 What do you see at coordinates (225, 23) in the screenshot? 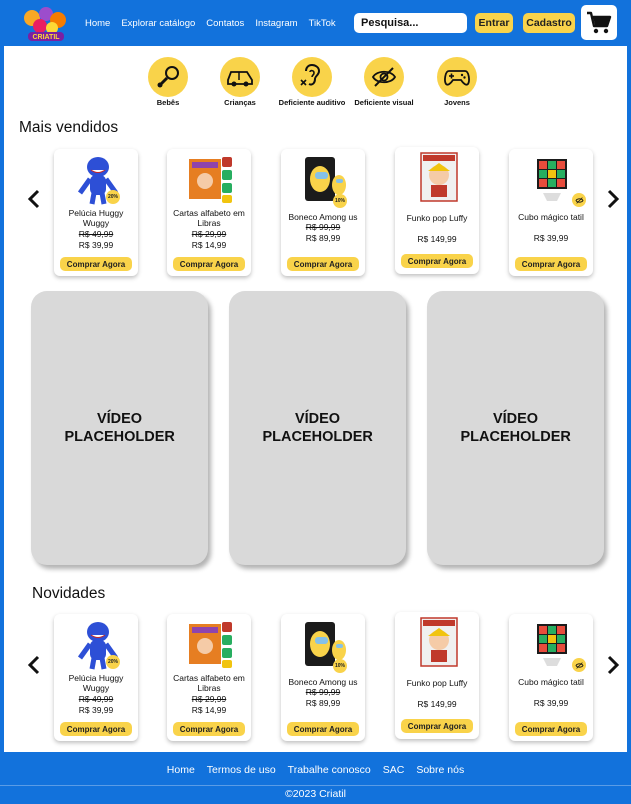
I see `nav-contacts: Contatos` at bounding box center [225, 23].